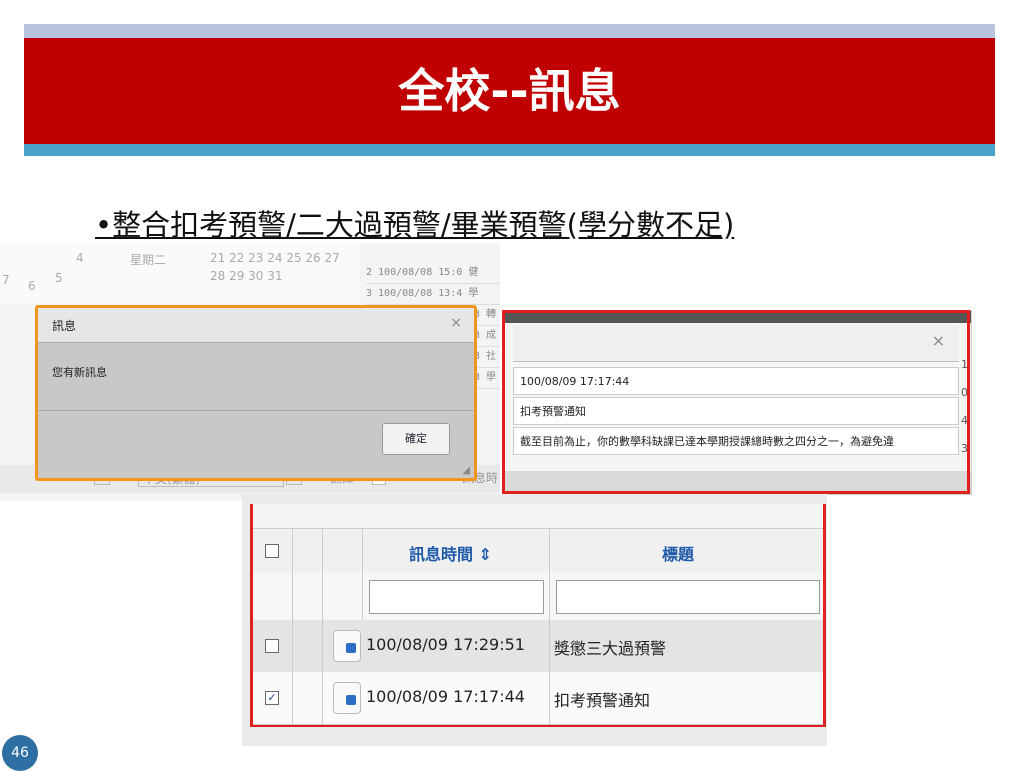  I want to click on filter-row, so click(538, 596).